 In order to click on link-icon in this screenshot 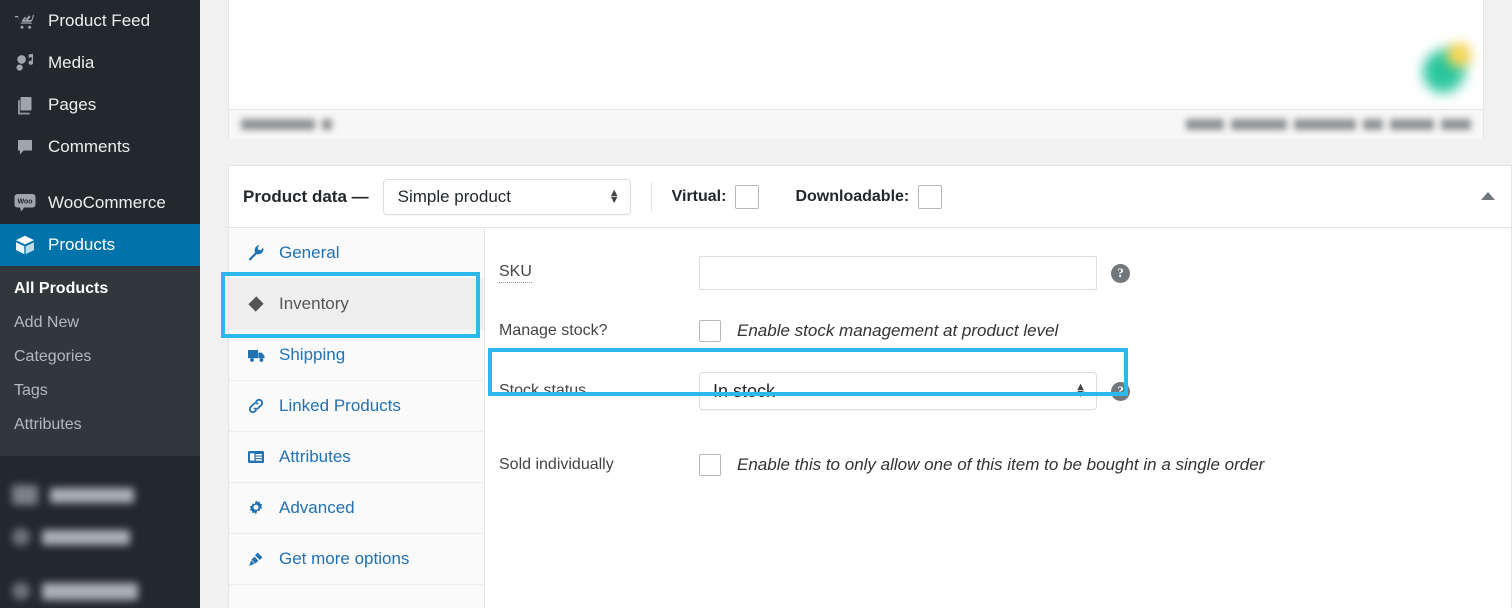, I will do `click(260, 406)`.